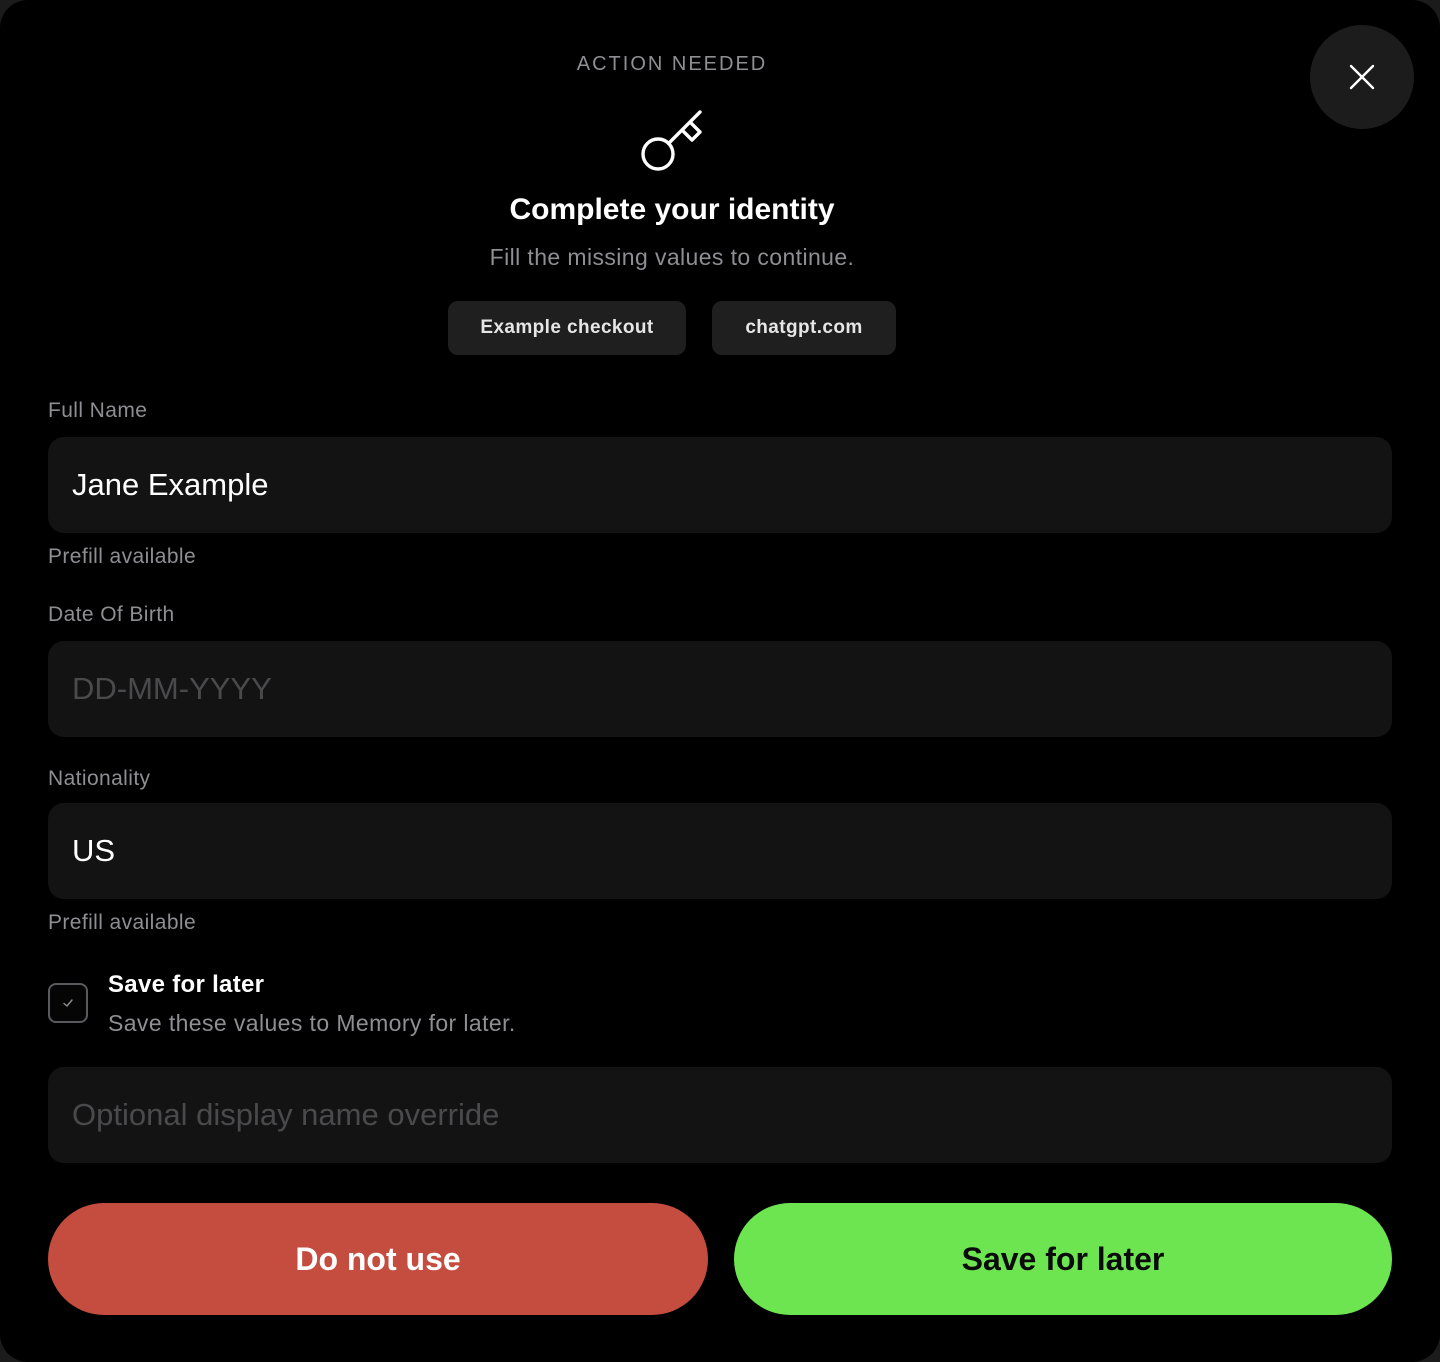 The image size is (1440, 1362). What do you see at coordinates (378, 1259) in the screenshot?
I see `do-not-use-button: Do not use` at bounding box center [378, 1259].